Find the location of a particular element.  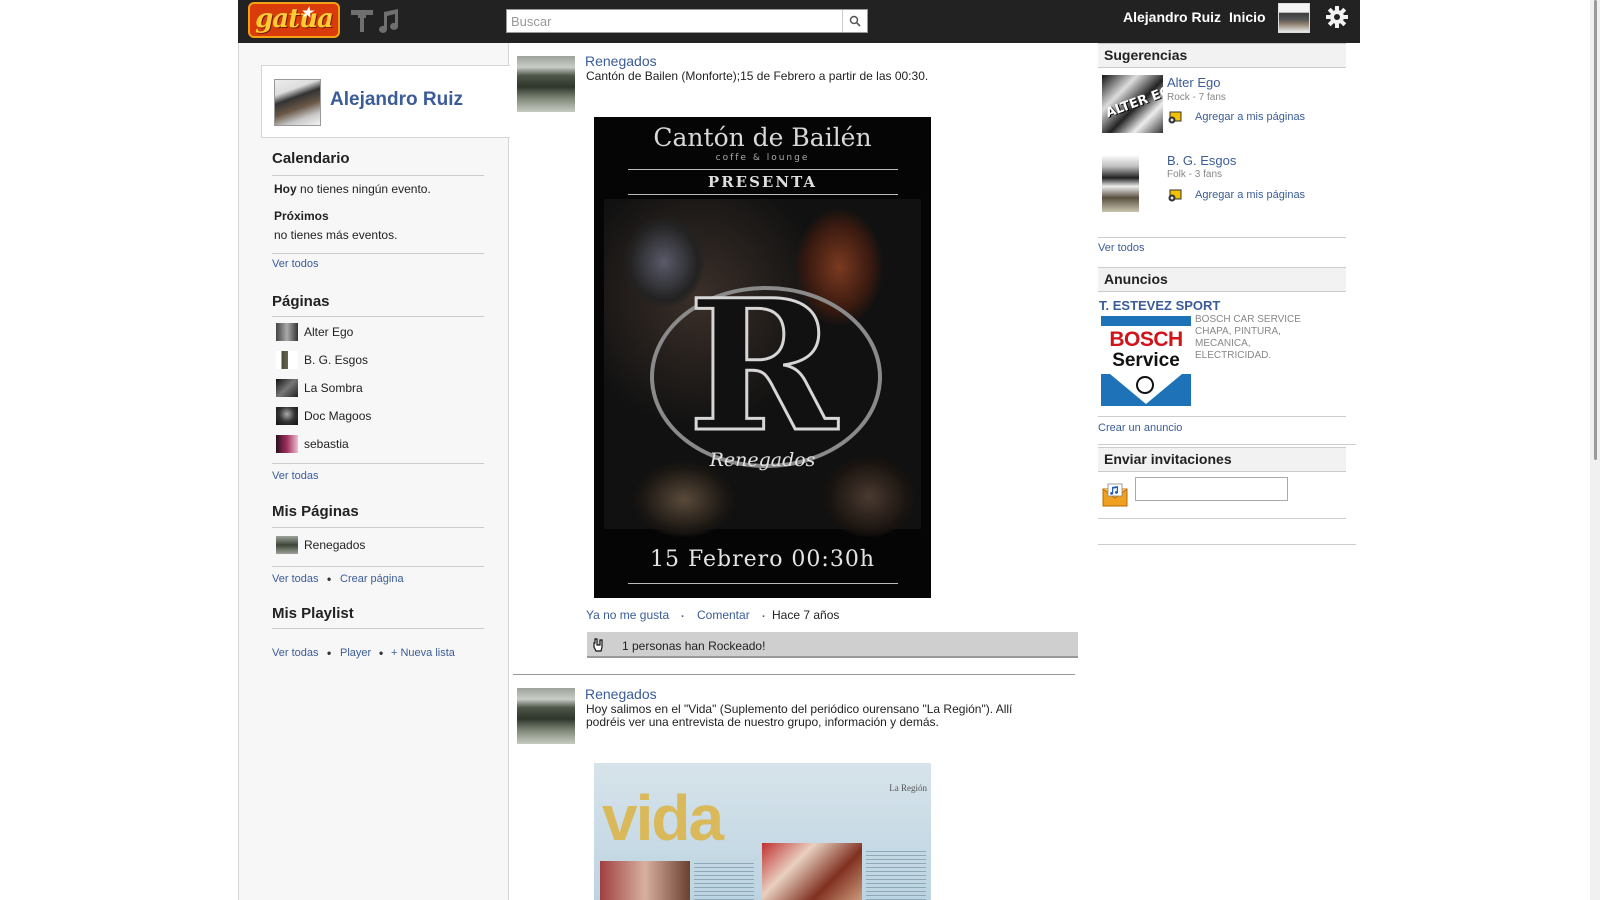

new-list-link: + Nueva lista is located at coordinates (423, 653).